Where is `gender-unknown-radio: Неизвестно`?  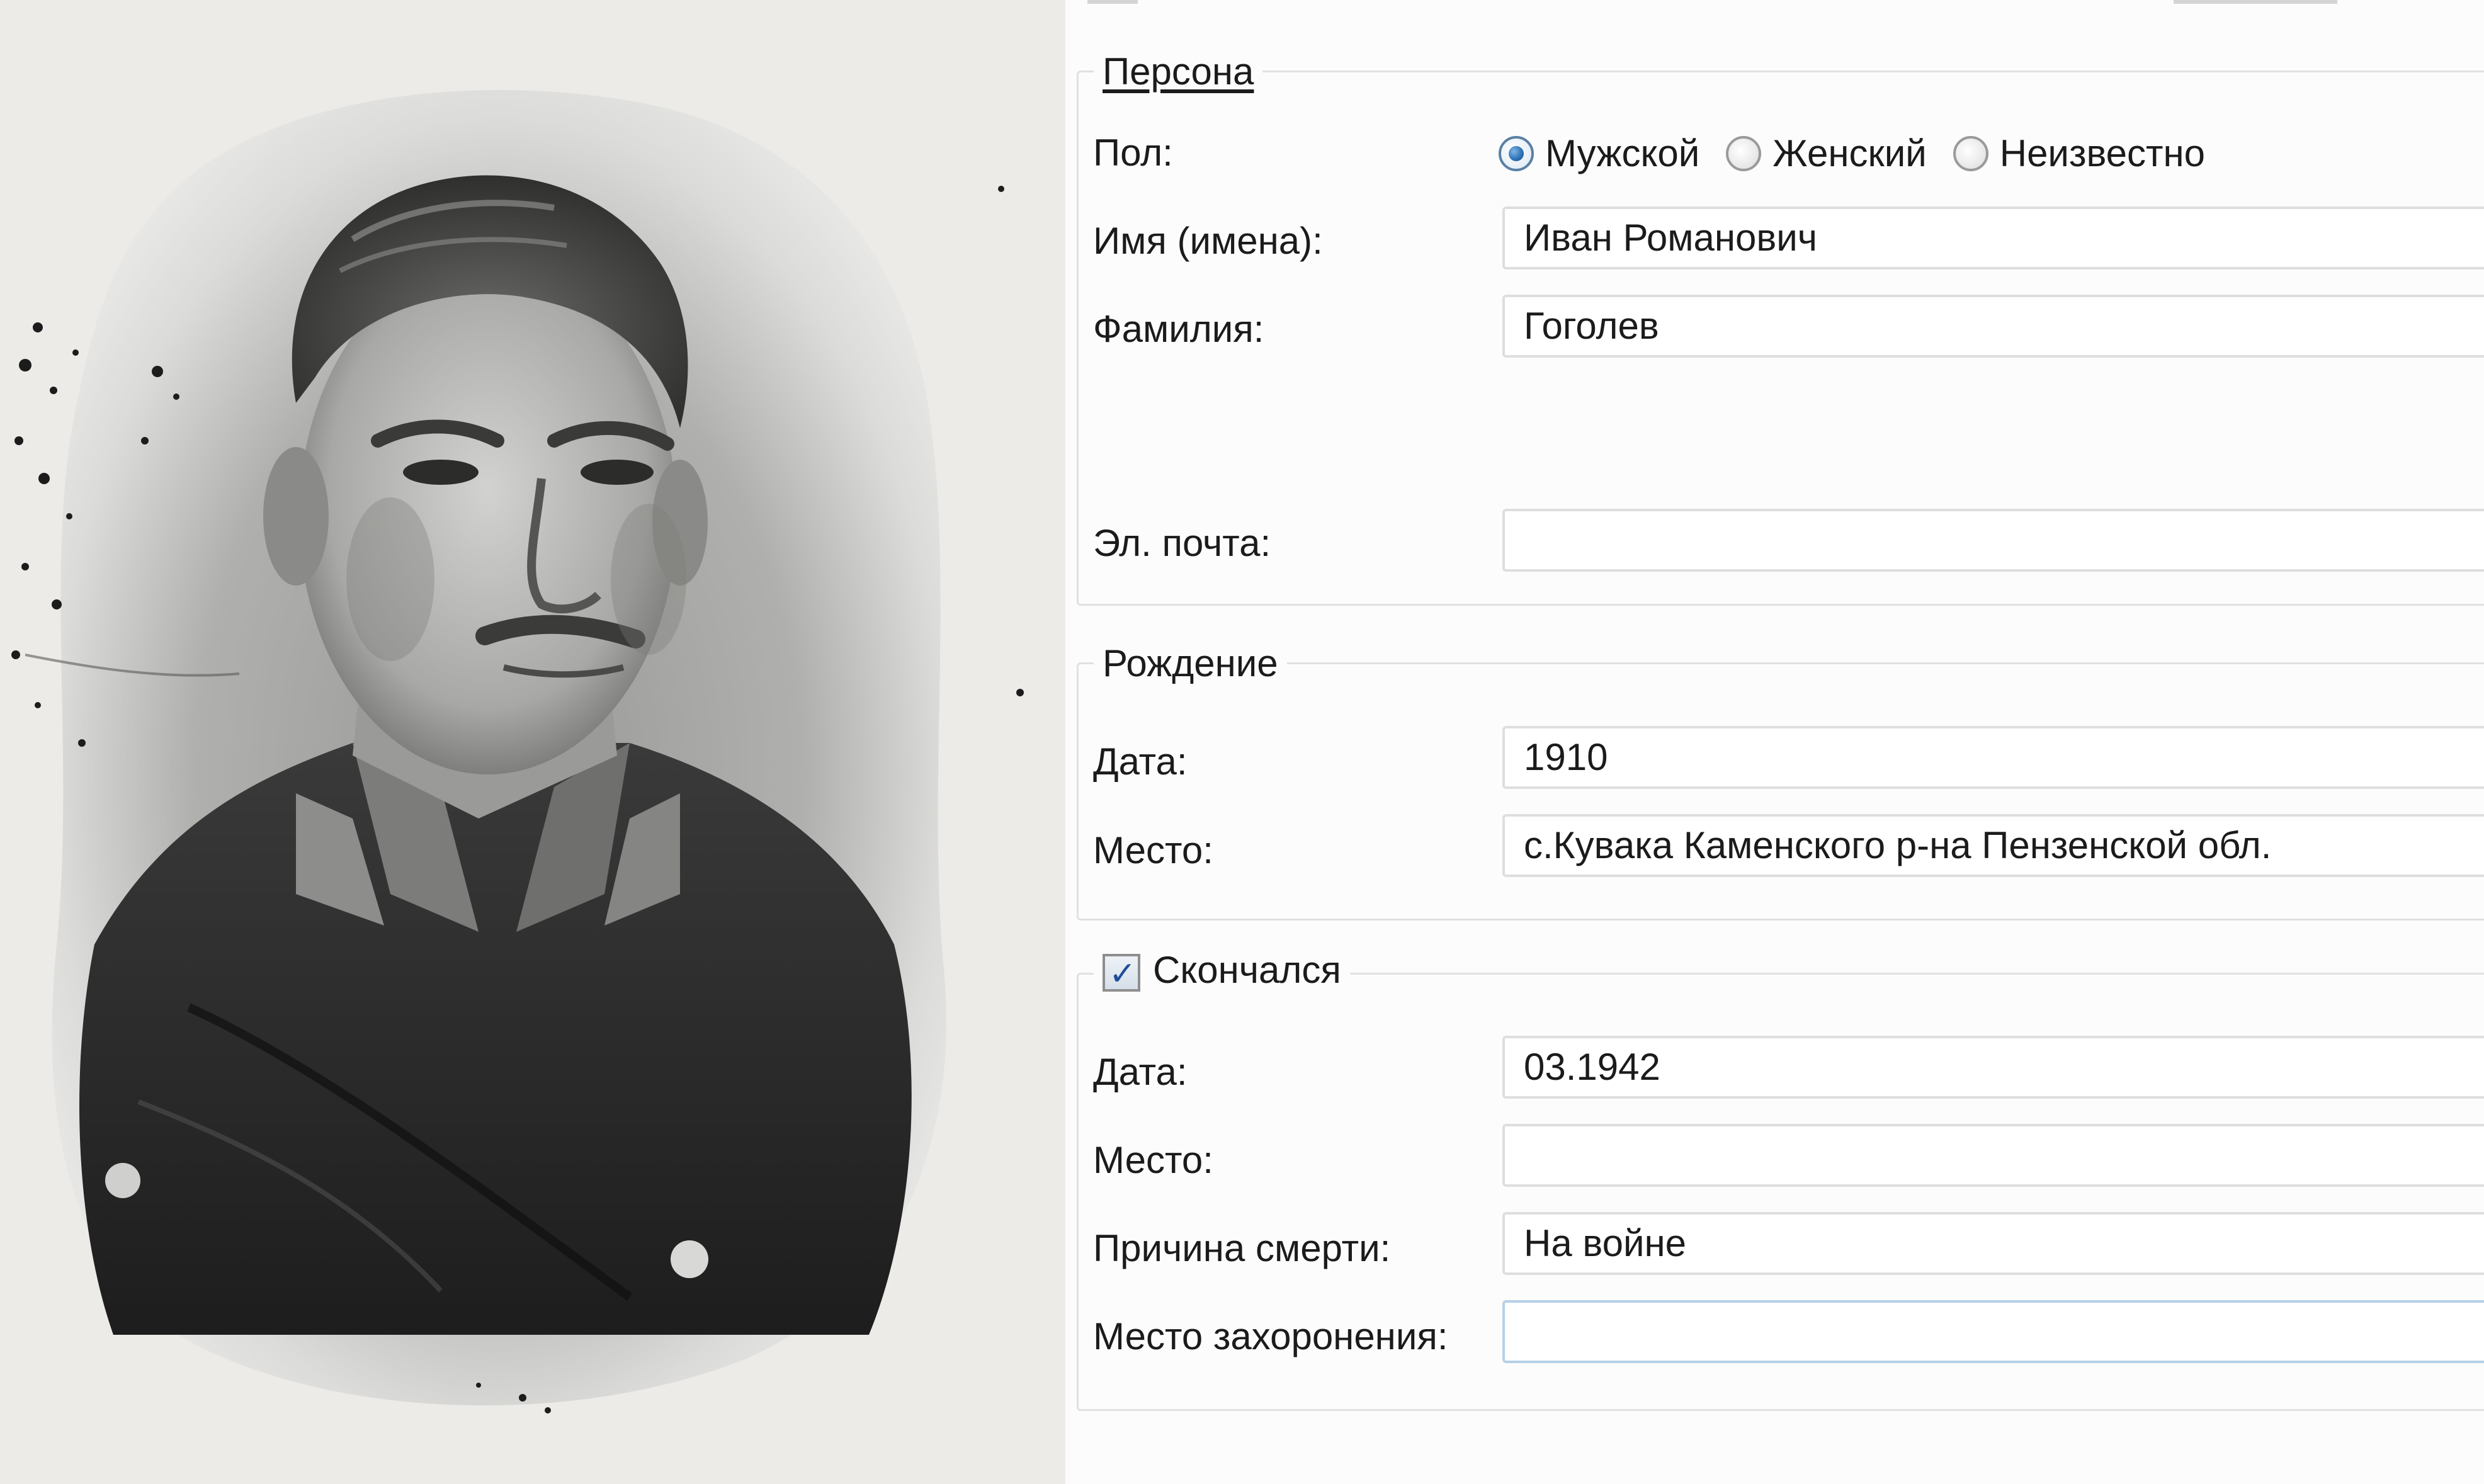
gender-unknown-radio: Неизвестно is located at coordinates (2079, 154).